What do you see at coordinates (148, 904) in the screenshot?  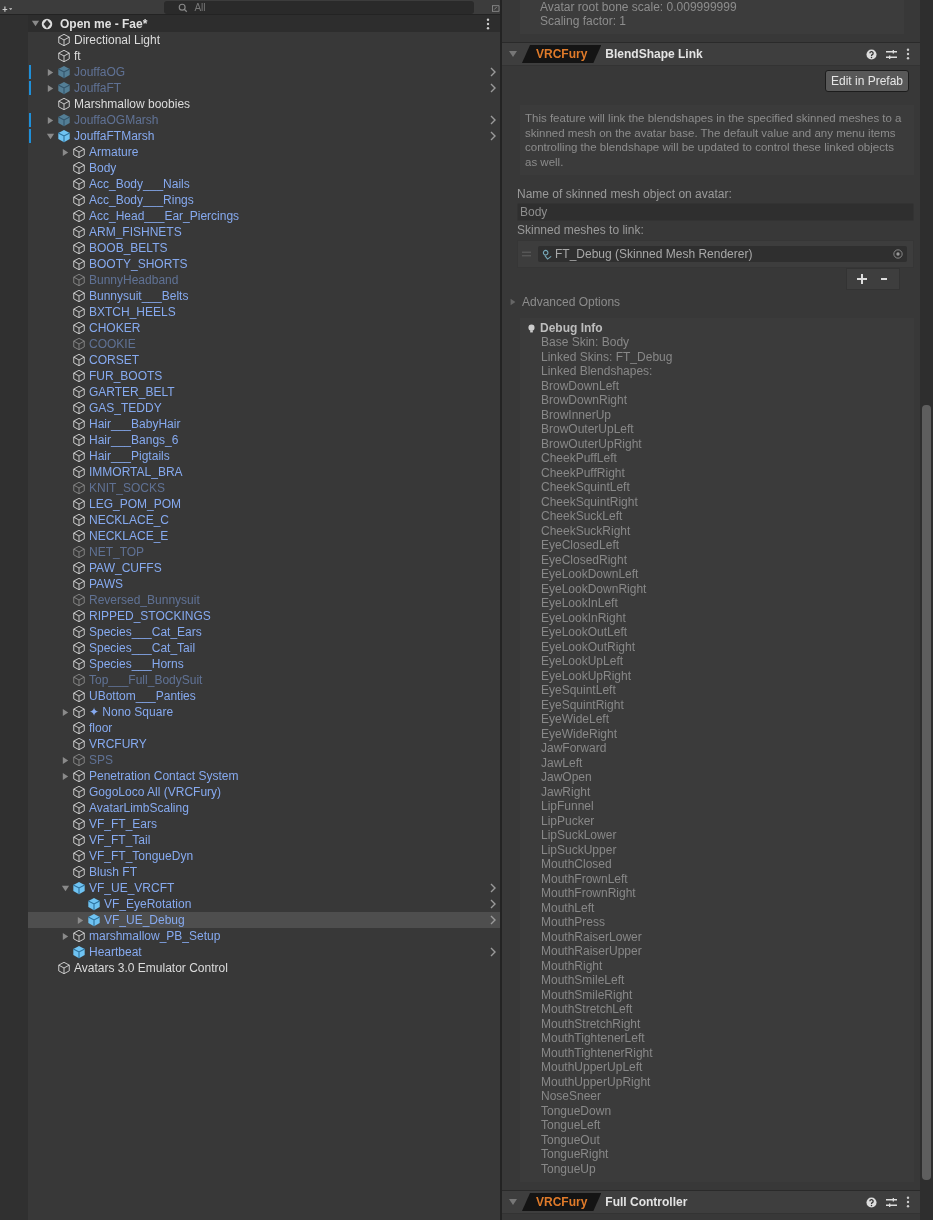 I see `hierarchy-item: VF_EyeRotation` at bounding box center [148, 904].